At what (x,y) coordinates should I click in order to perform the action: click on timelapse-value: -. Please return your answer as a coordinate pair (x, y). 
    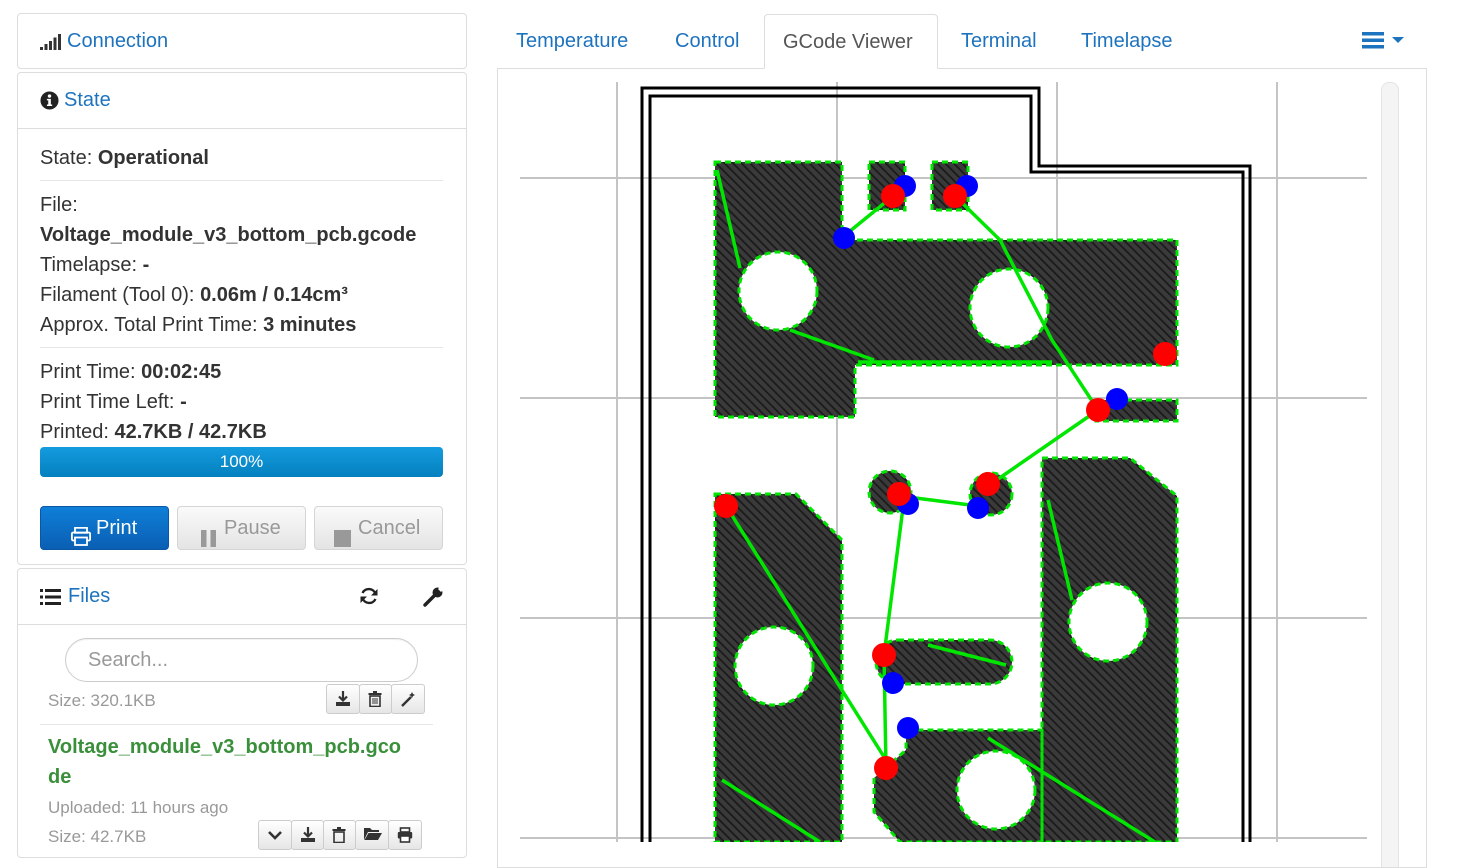
    Looking at the image, I should click on (146, 265).